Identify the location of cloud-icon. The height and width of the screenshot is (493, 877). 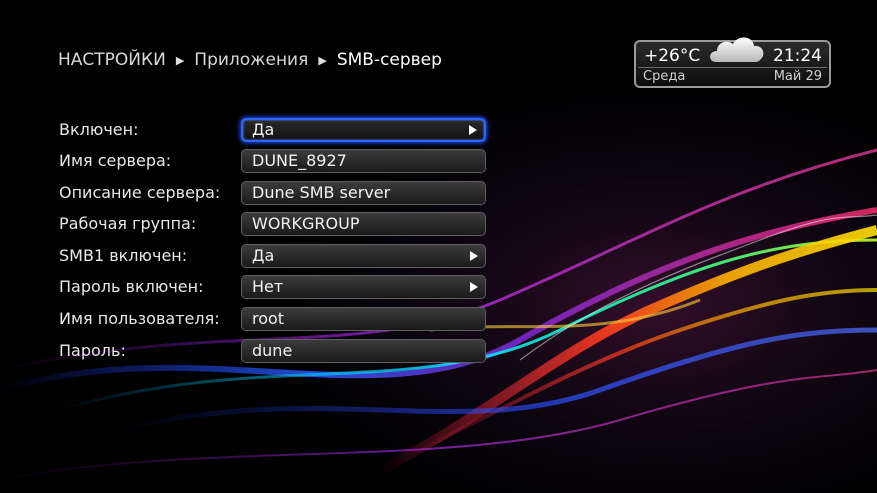
(737, 49).